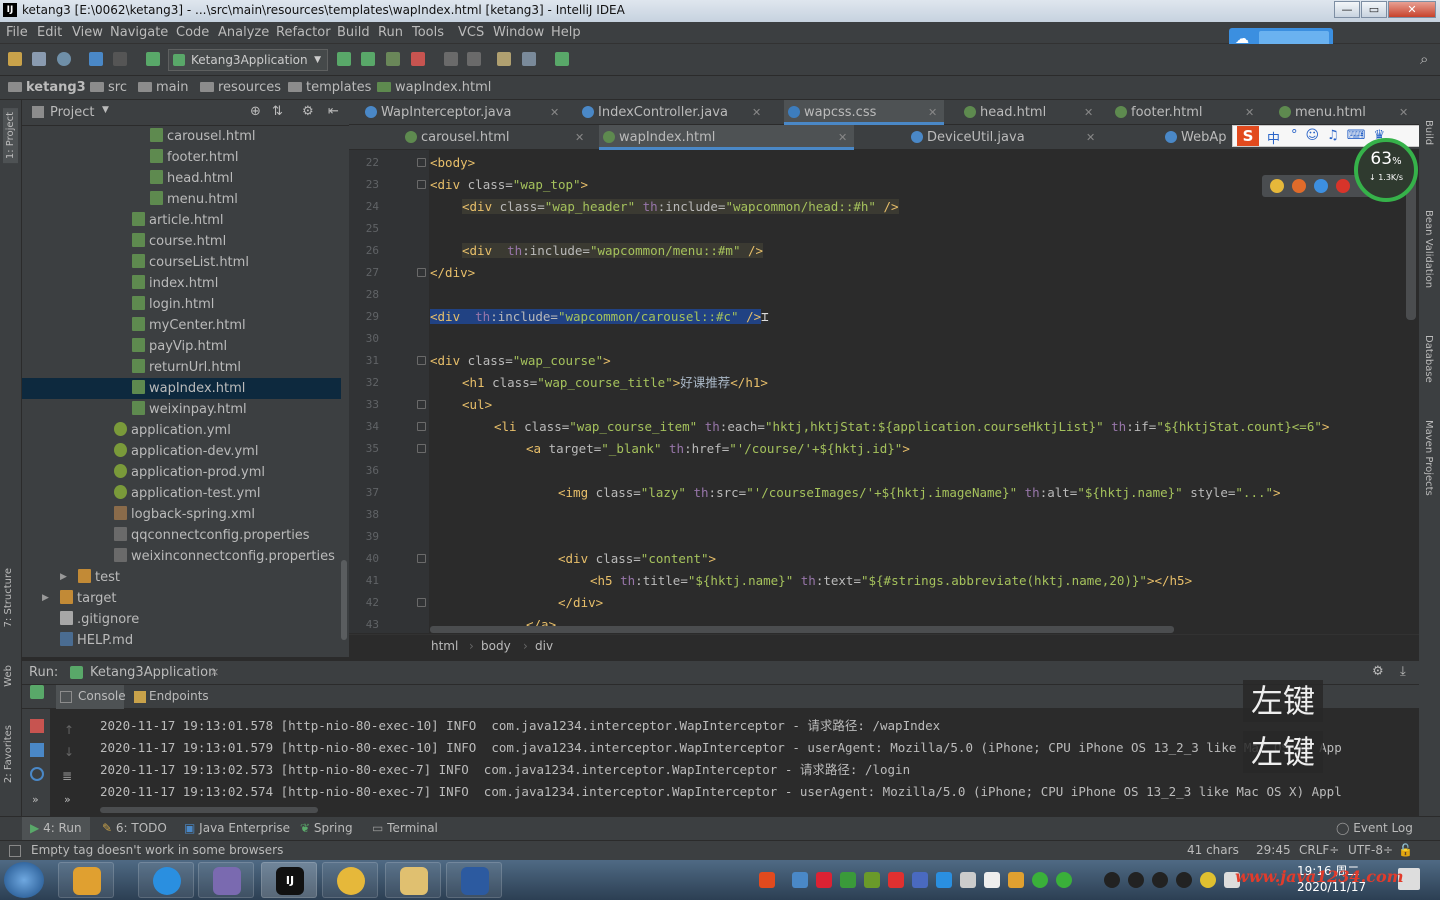  What do you see at coordinates (1378, 671) in the screenshot?
I see `gear-icon: ⚙` at bounding box center [1378, 671].